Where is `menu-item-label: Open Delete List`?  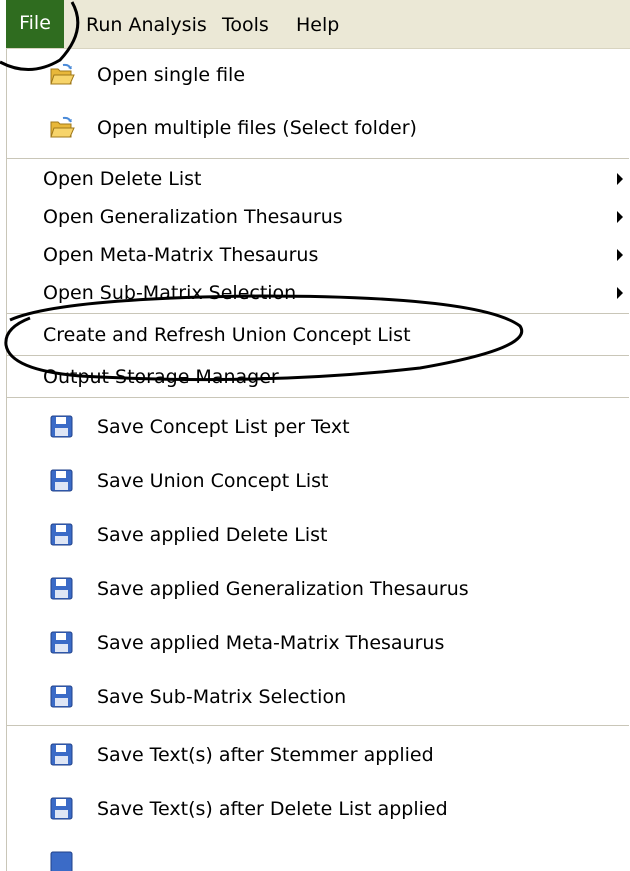 menu-item-label: Open Delete List is located at coordinates (122, 179).